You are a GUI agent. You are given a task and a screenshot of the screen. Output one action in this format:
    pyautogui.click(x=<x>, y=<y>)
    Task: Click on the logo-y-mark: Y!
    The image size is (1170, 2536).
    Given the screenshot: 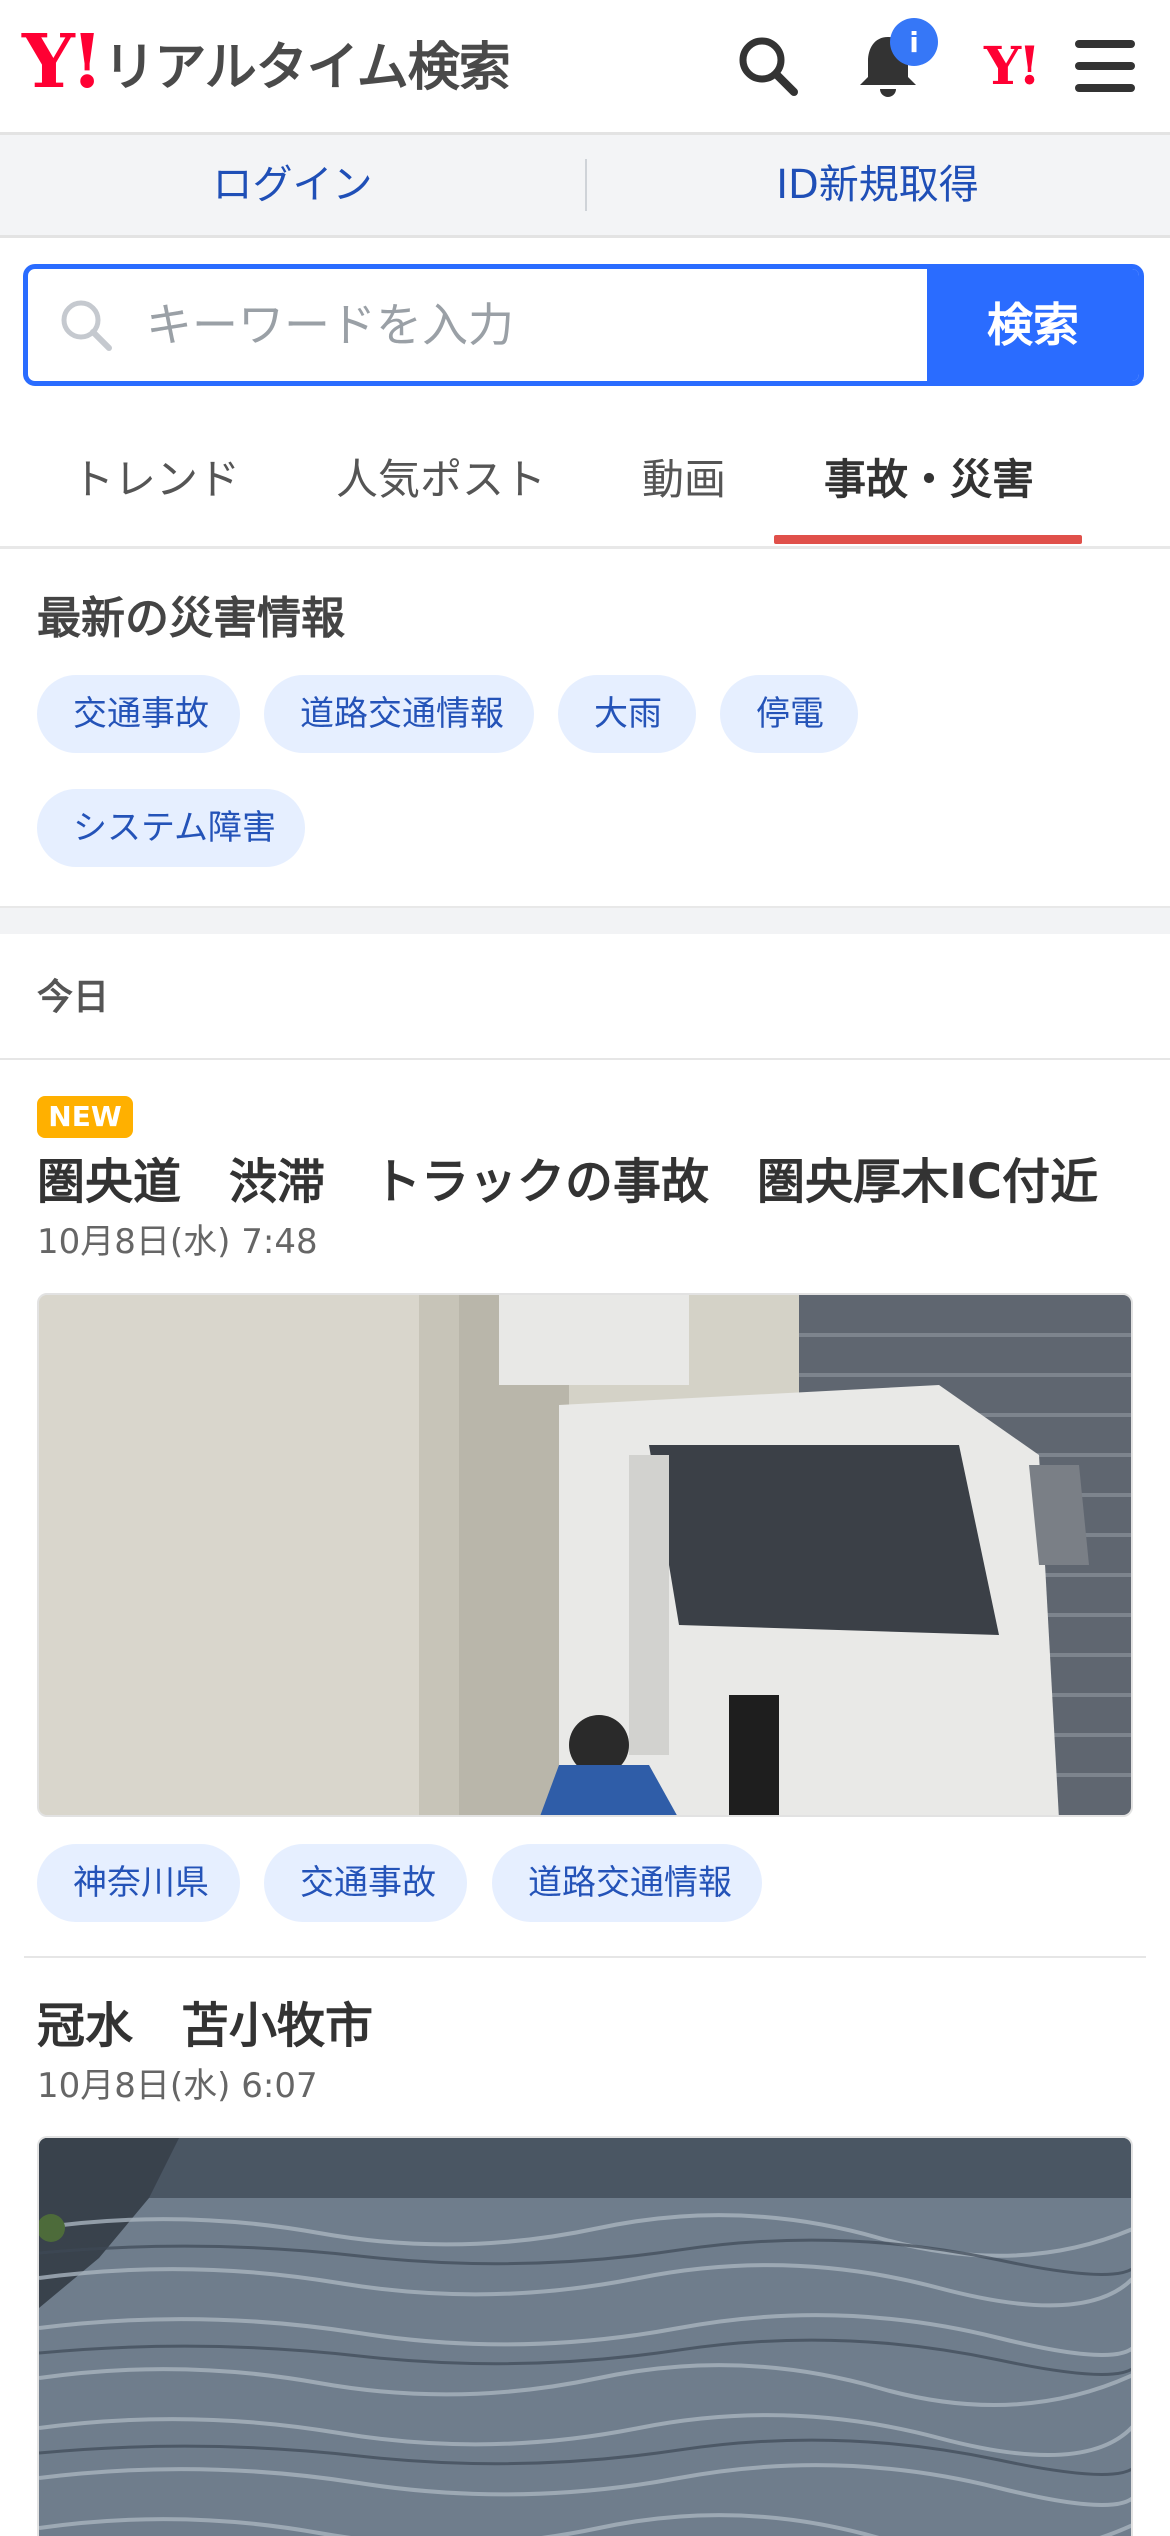 What is the action you would take?
    pyautogui.click(x=62, y=62)
    